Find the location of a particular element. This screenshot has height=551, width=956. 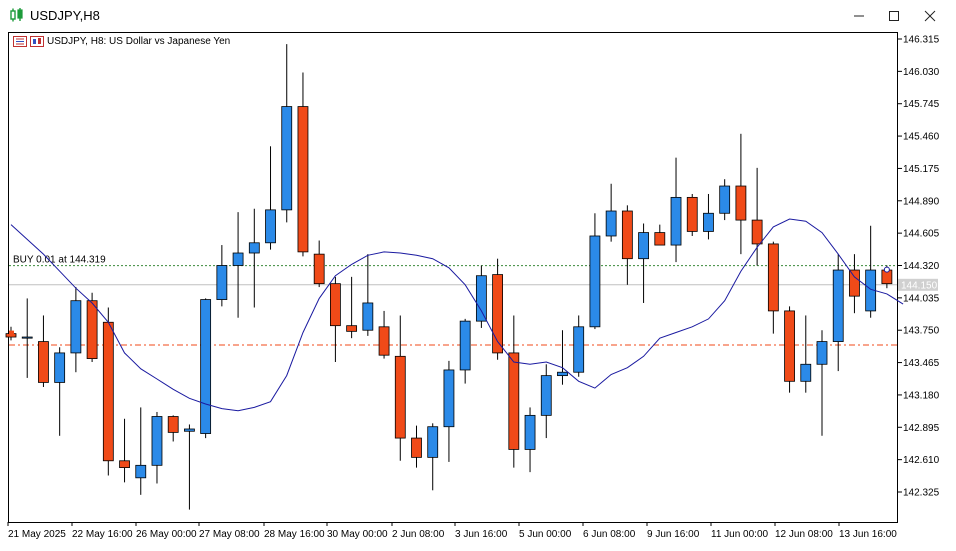

time-tick-label: 11 Jun 00:00 is located at coordinates (740, 534).